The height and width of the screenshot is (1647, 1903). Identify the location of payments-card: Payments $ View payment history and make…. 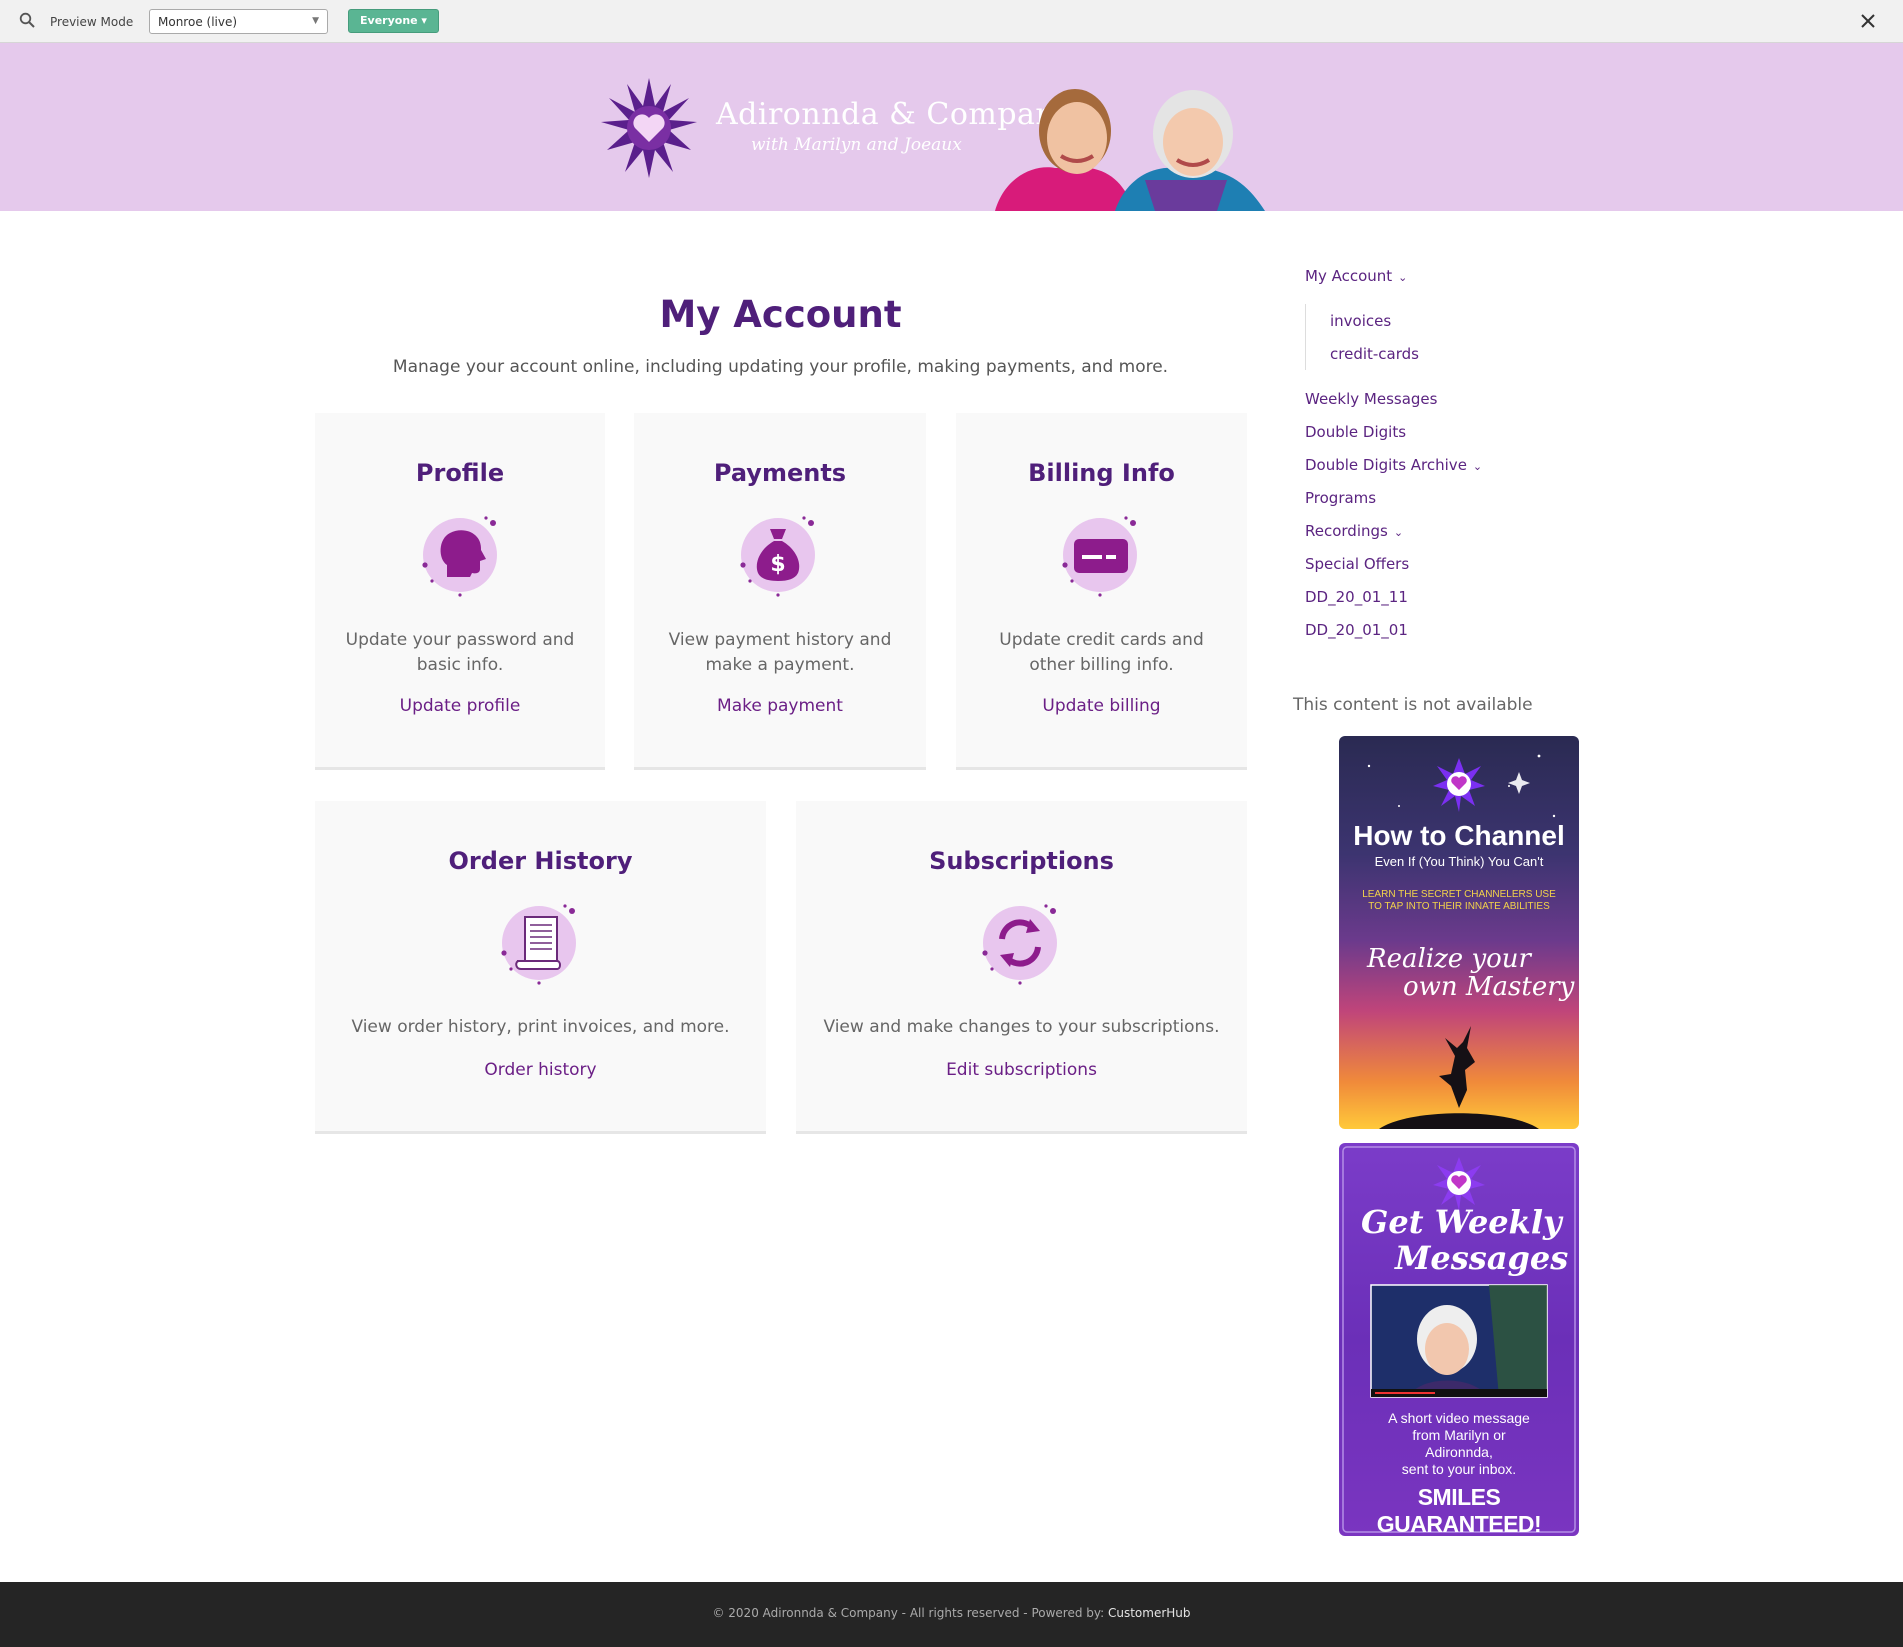
(780, 591).